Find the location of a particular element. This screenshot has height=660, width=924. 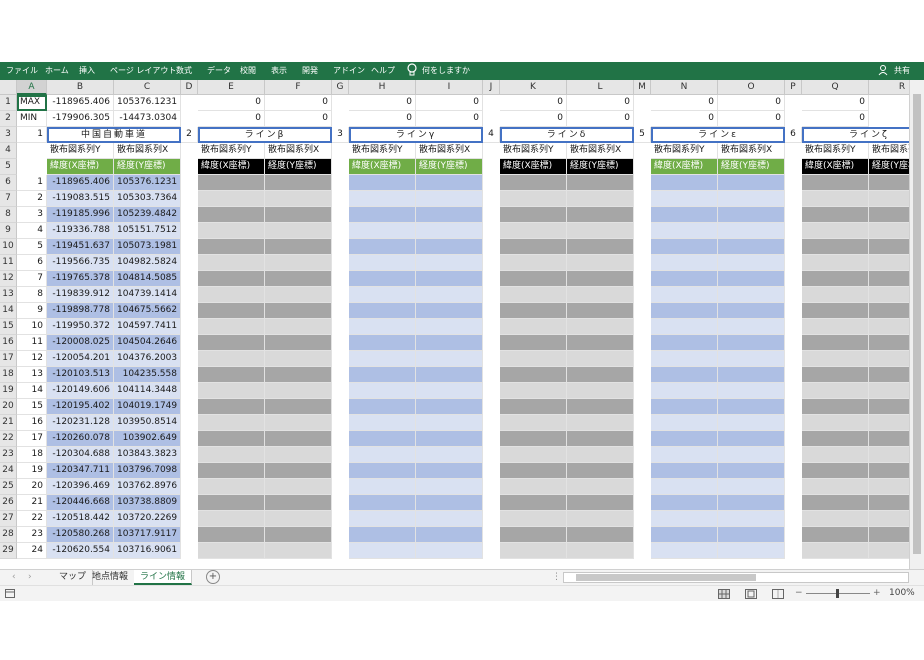

ribbon-tab: 表示 is located at coordinates (279, 71).